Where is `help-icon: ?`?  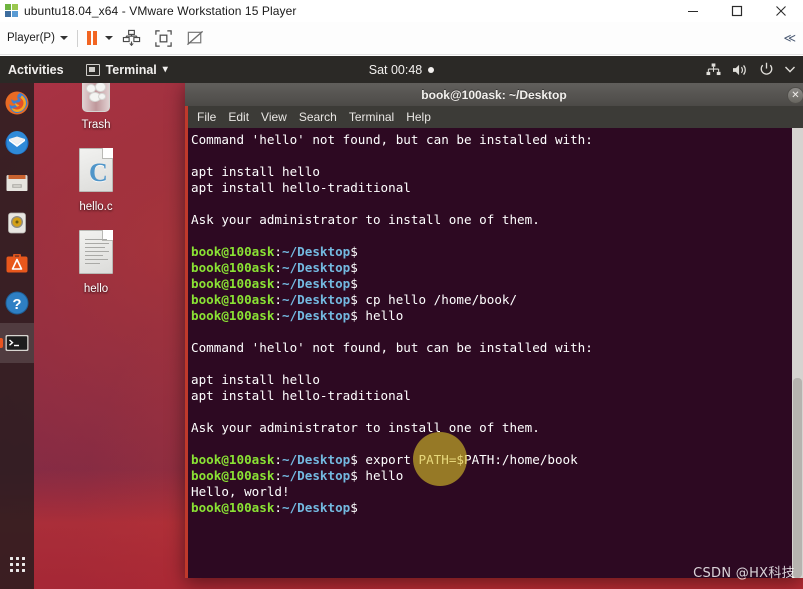 help-icon: ? is located at coordinates (17, 303).